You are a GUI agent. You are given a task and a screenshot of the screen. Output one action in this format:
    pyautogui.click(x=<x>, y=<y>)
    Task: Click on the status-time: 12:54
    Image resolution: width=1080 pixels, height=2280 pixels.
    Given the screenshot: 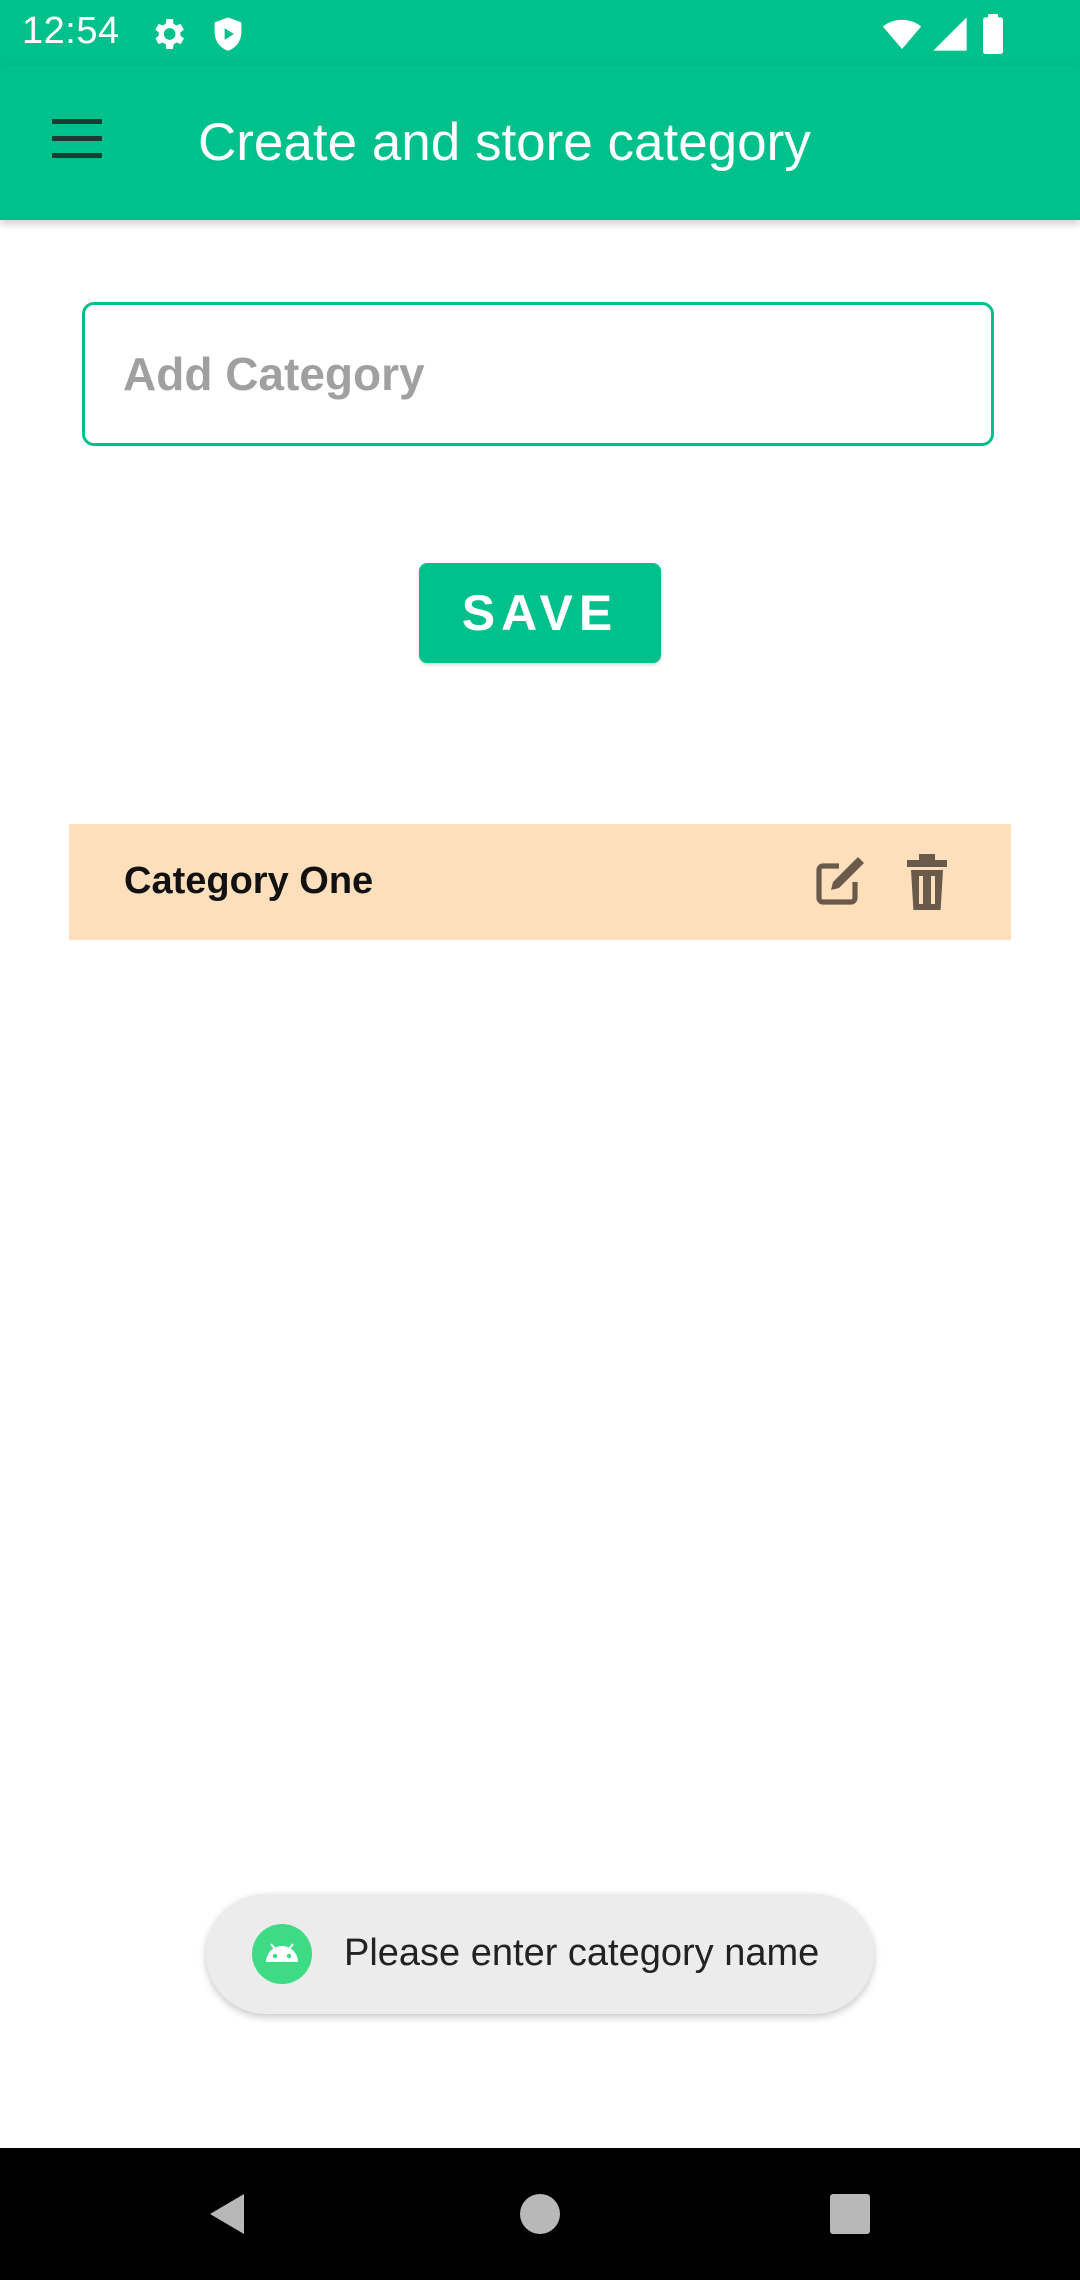 What is the action you would take?
    pyautogui.click(x=71, y=31)
    